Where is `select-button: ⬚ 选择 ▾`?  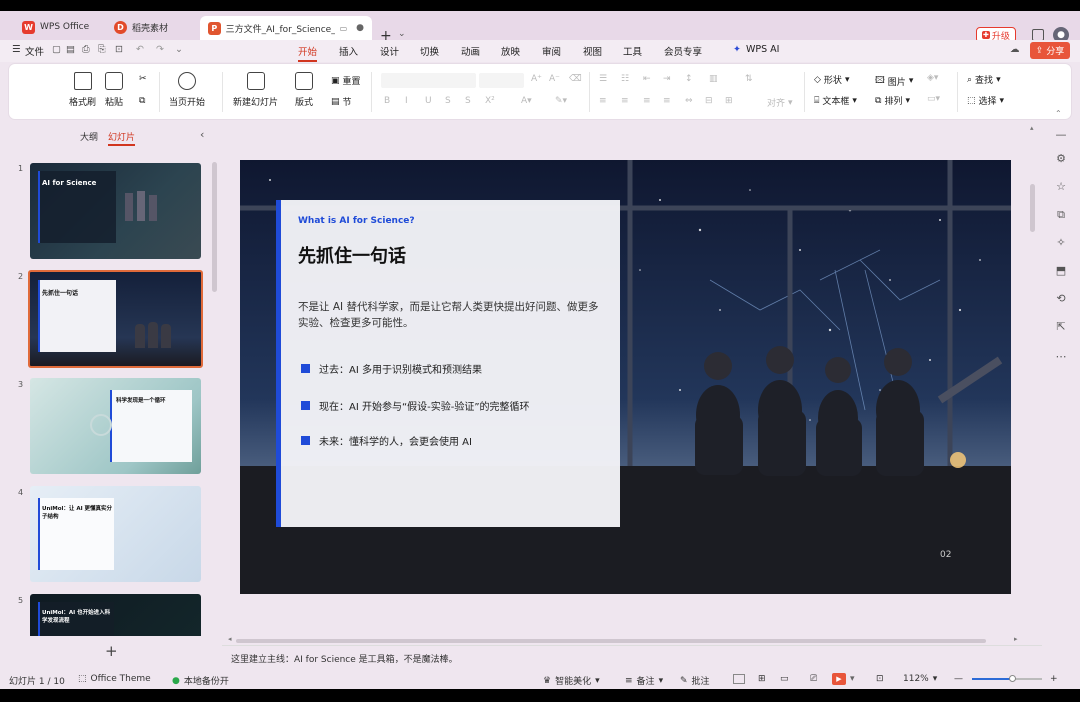 select-button: ⬚ 选择 ▾ is located at coordinates (985, 101).